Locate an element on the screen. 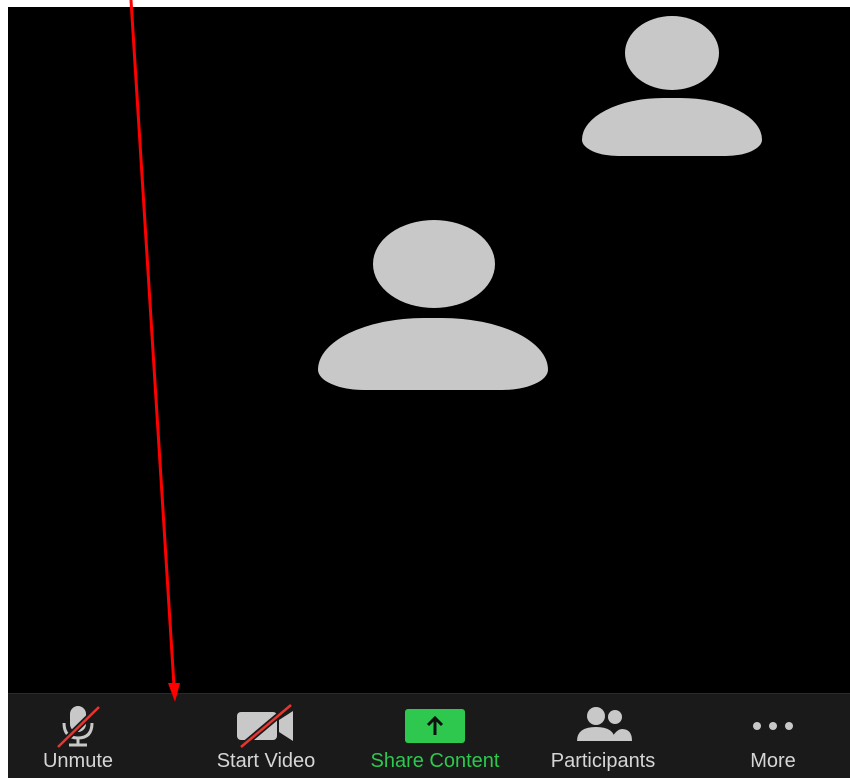 Image resolution: width=850 pixels, height=778 pixels. more-button: More is located at coordinates (773, 736).